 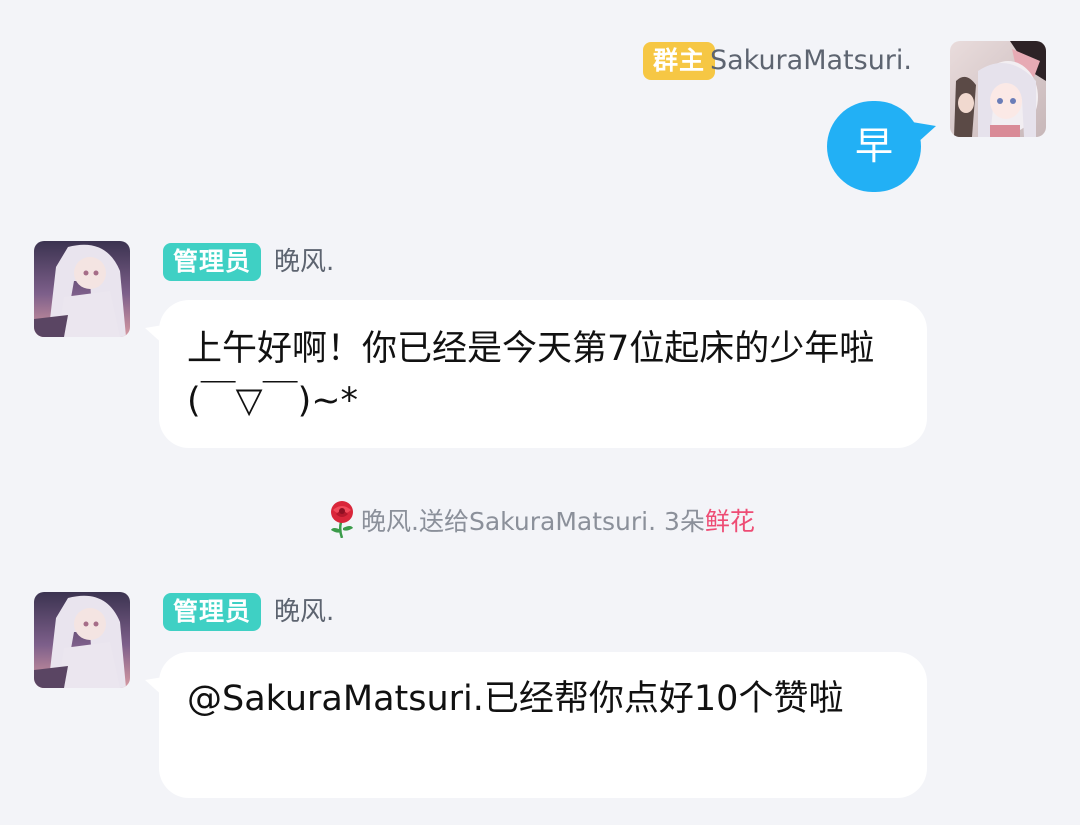 I want to click on message-bubble-self: 早, so click(x=874, y=146).